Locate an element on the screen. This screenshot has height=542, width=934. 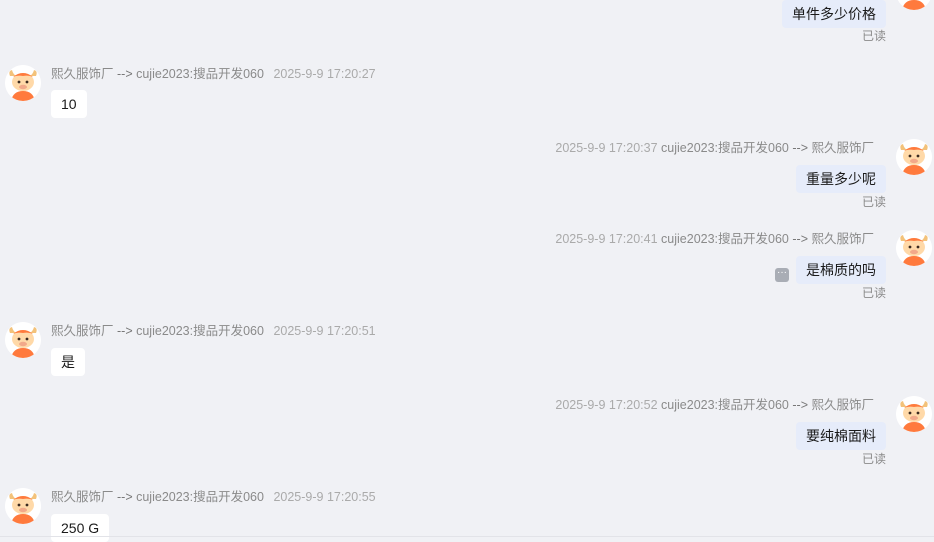
message-bubble: 10 is located at coordinates (69, 104).